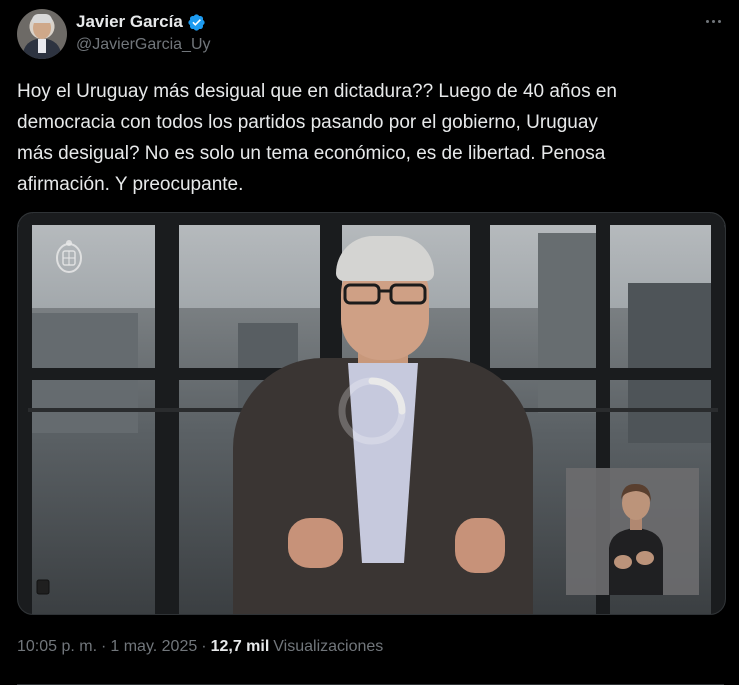 The width and height of the screenshot is (739, 685). I want to click on author-handle: @JavierGarcia_Uy, so click(143, 45).